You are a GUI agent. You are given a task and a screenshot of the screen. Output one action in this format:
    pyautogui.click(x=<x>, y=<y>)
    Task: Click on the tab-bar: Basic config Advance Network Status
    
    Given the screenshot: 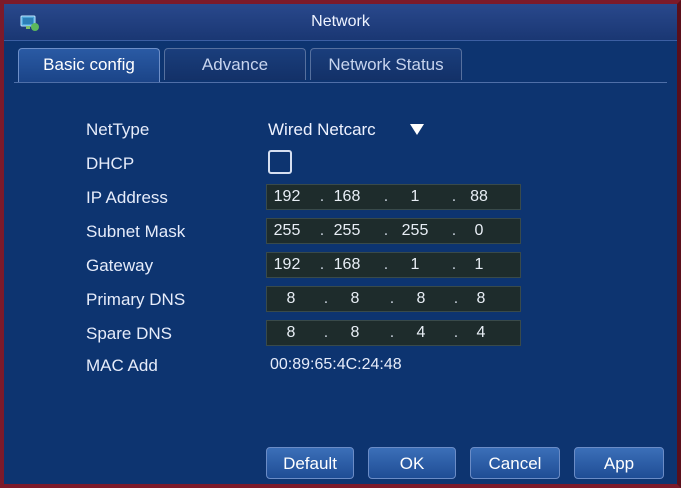 What is the action you would take?
    pyautogui.click(x=340, y=65)
    